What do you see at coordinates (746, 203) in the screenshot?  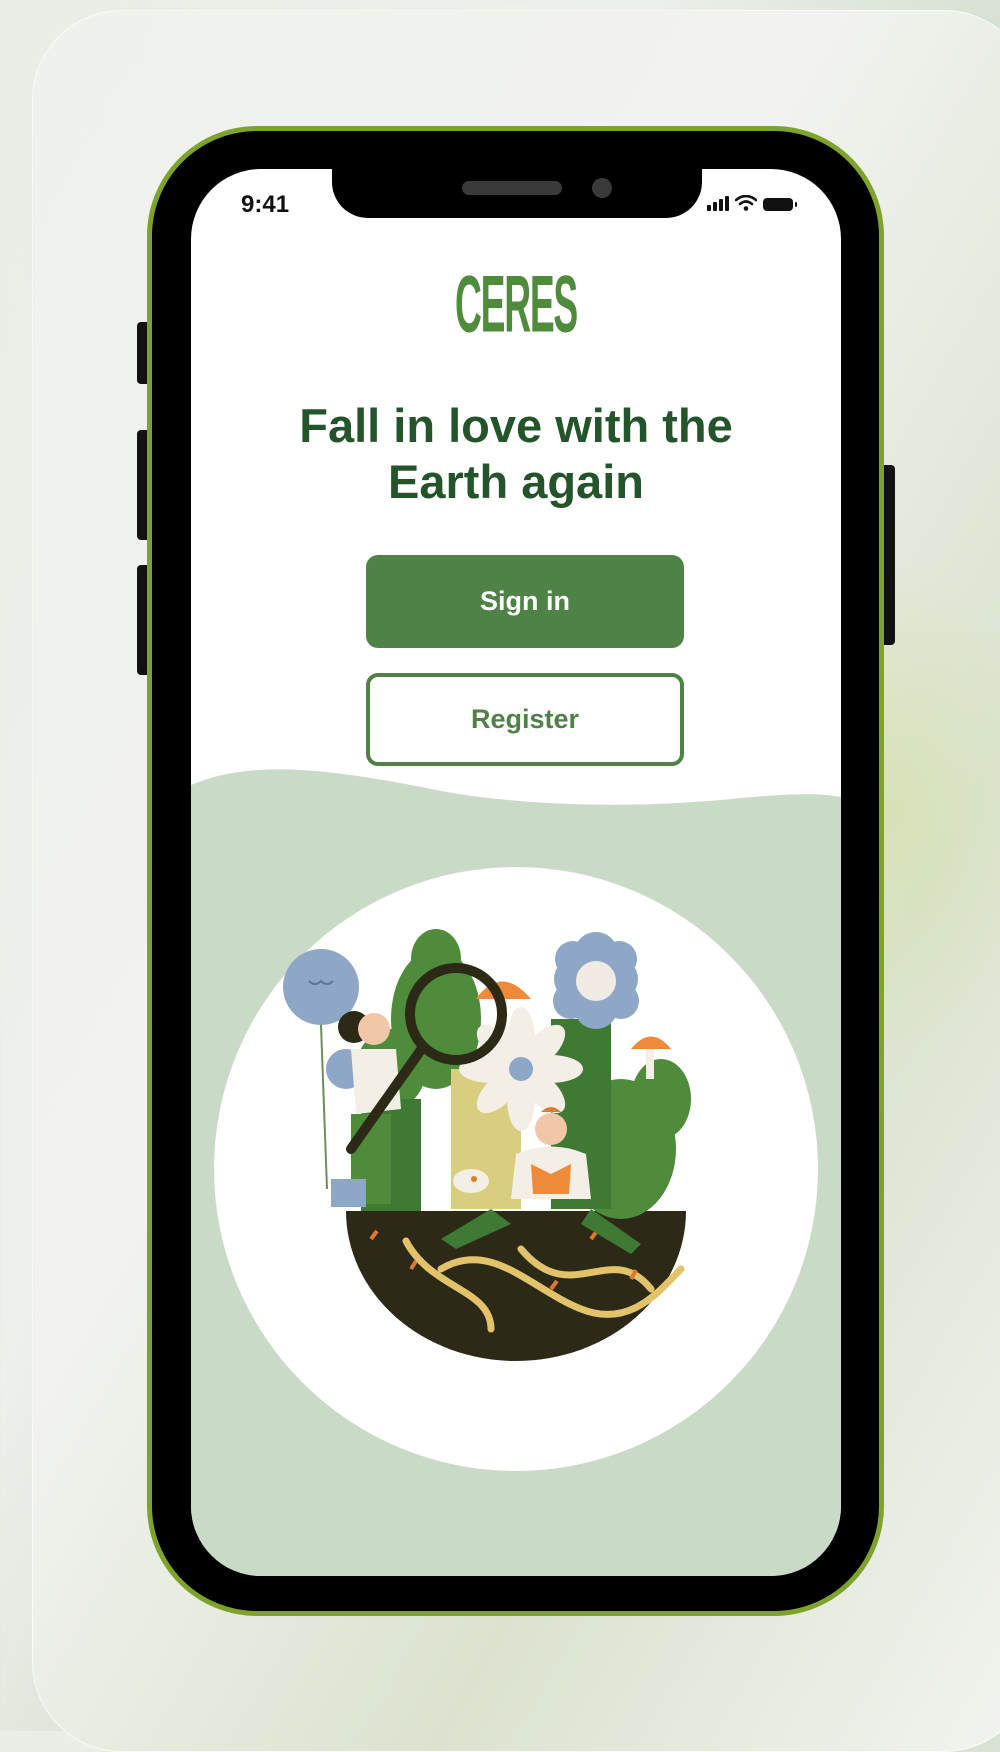 I see `wifi-icon` at bounding box center [746, 203].